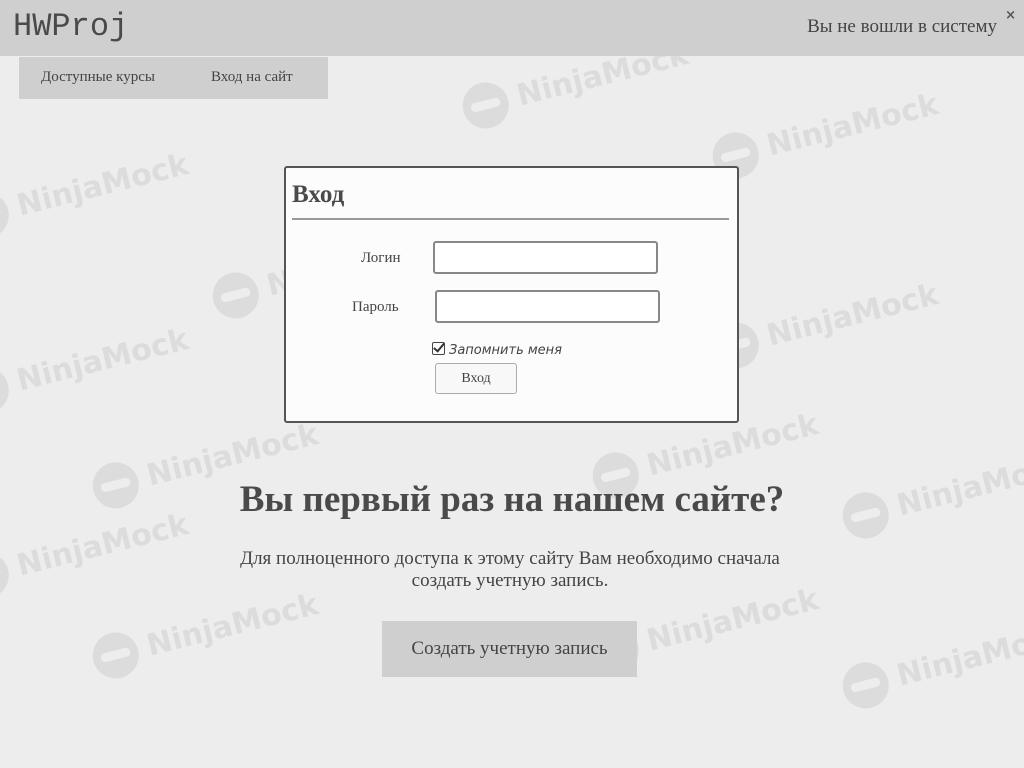  I want to click on checkbox-checked-icon, so click(438, 348).